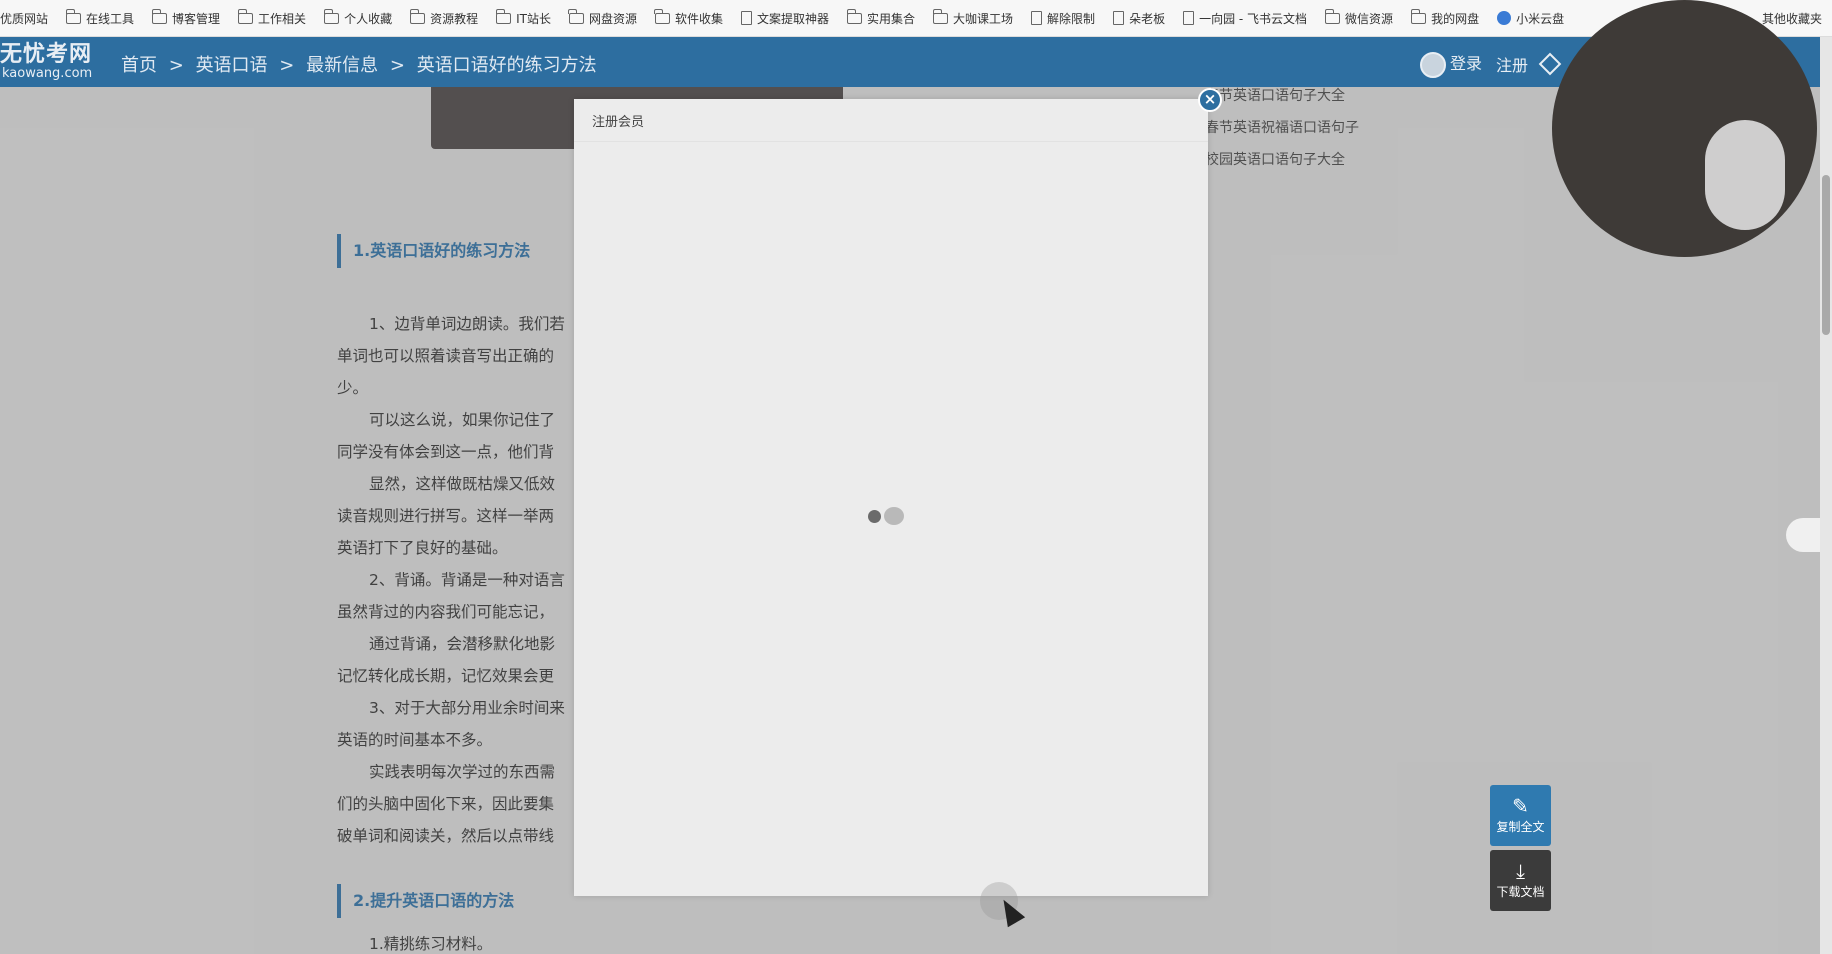 This screenshot has height=954, width=1832. I want to click on loading-spinner, so click(886, 516).